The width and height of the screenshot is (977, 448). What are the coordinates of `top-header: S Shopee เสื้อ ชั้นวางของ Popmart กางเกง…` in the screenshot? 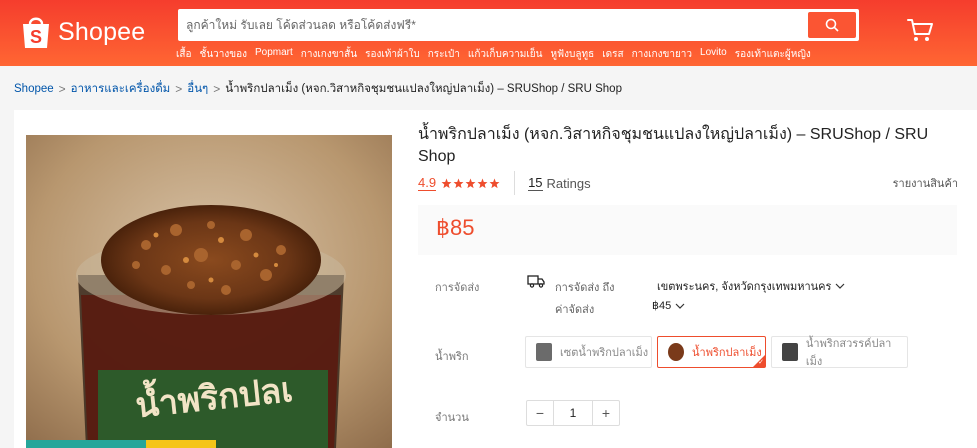 It's located at (488, 33).